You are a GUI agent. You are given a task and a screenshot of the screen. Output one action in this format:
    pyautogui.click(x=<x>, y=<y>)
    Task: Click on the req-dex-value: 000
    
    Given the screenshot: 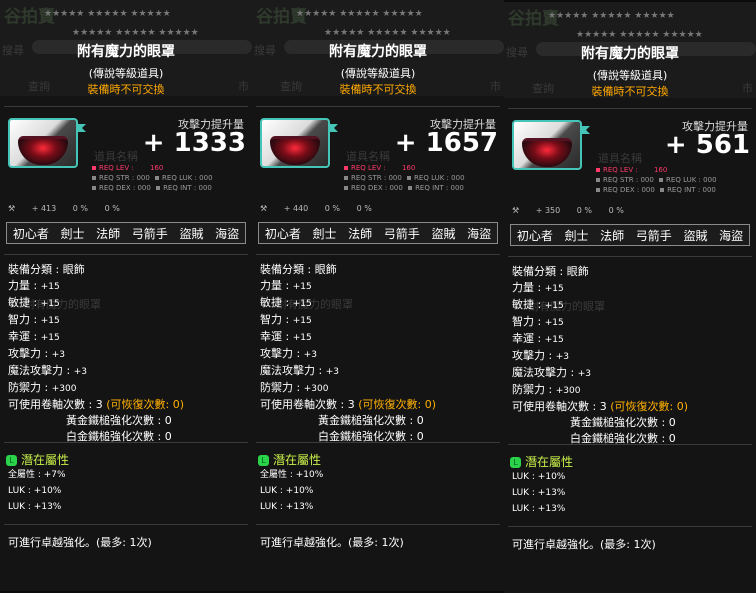 What is the action you would take?
    pyautogui.click(x=144, y=188)
    